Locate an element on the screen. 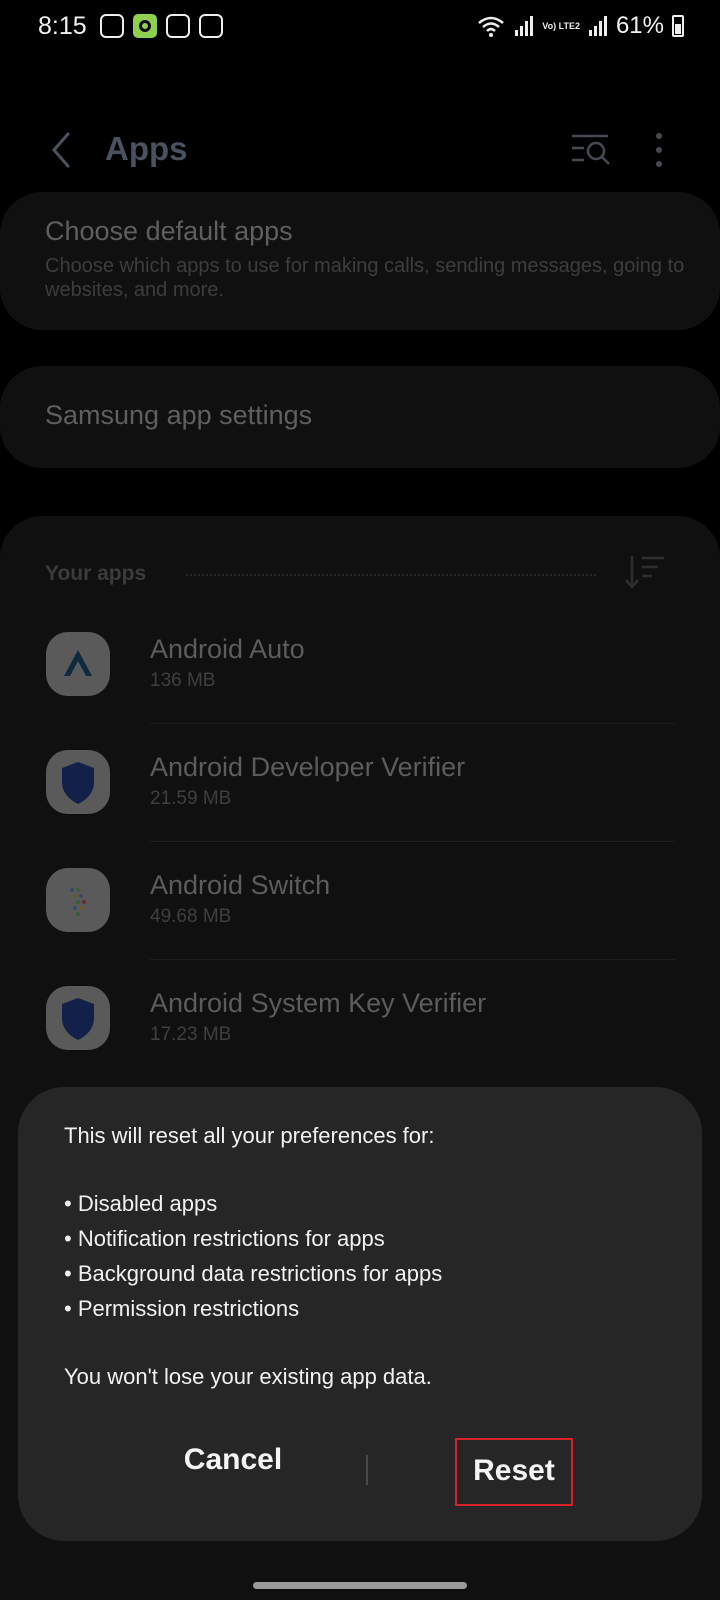 This screenshot has height=1600, width=720. list-item: Android Developer Verifier 21.59 MB is located at coordinates (360, 783).